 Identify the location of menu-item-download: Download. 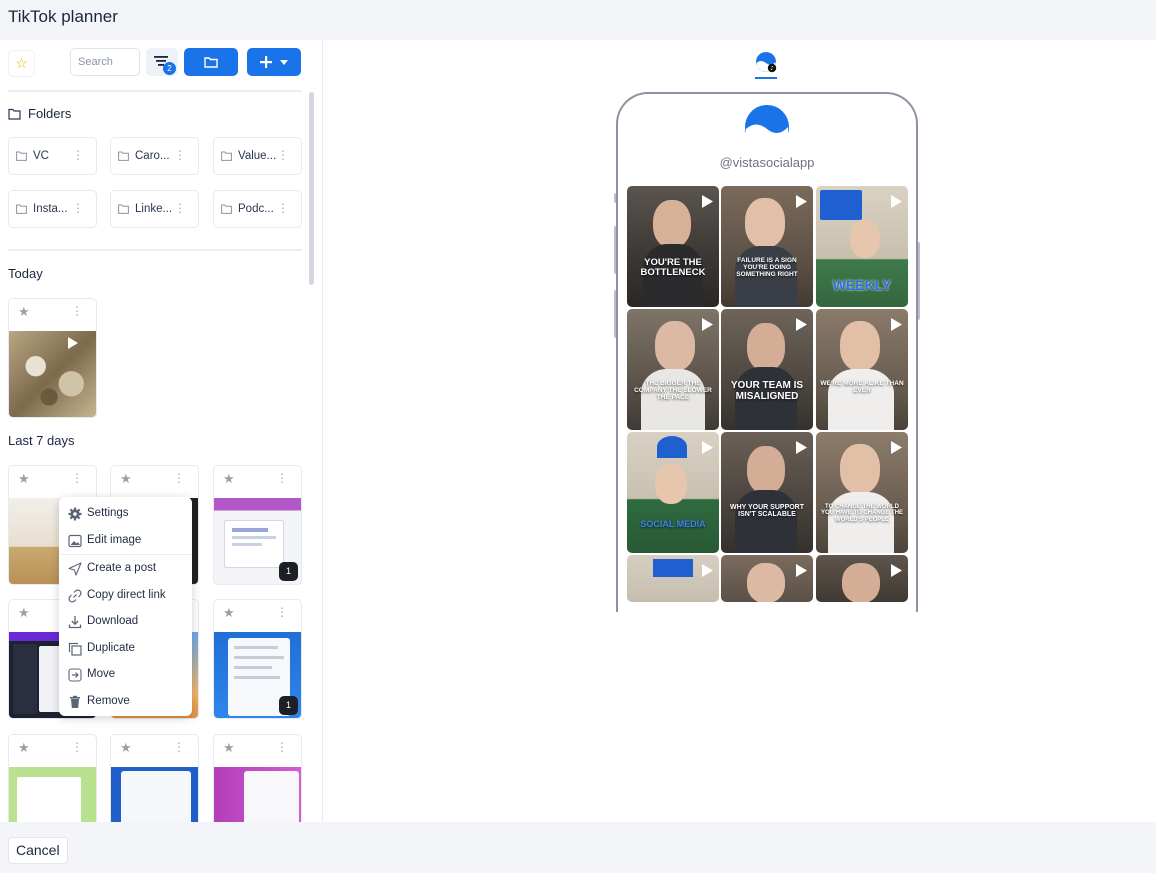
(125, 622).